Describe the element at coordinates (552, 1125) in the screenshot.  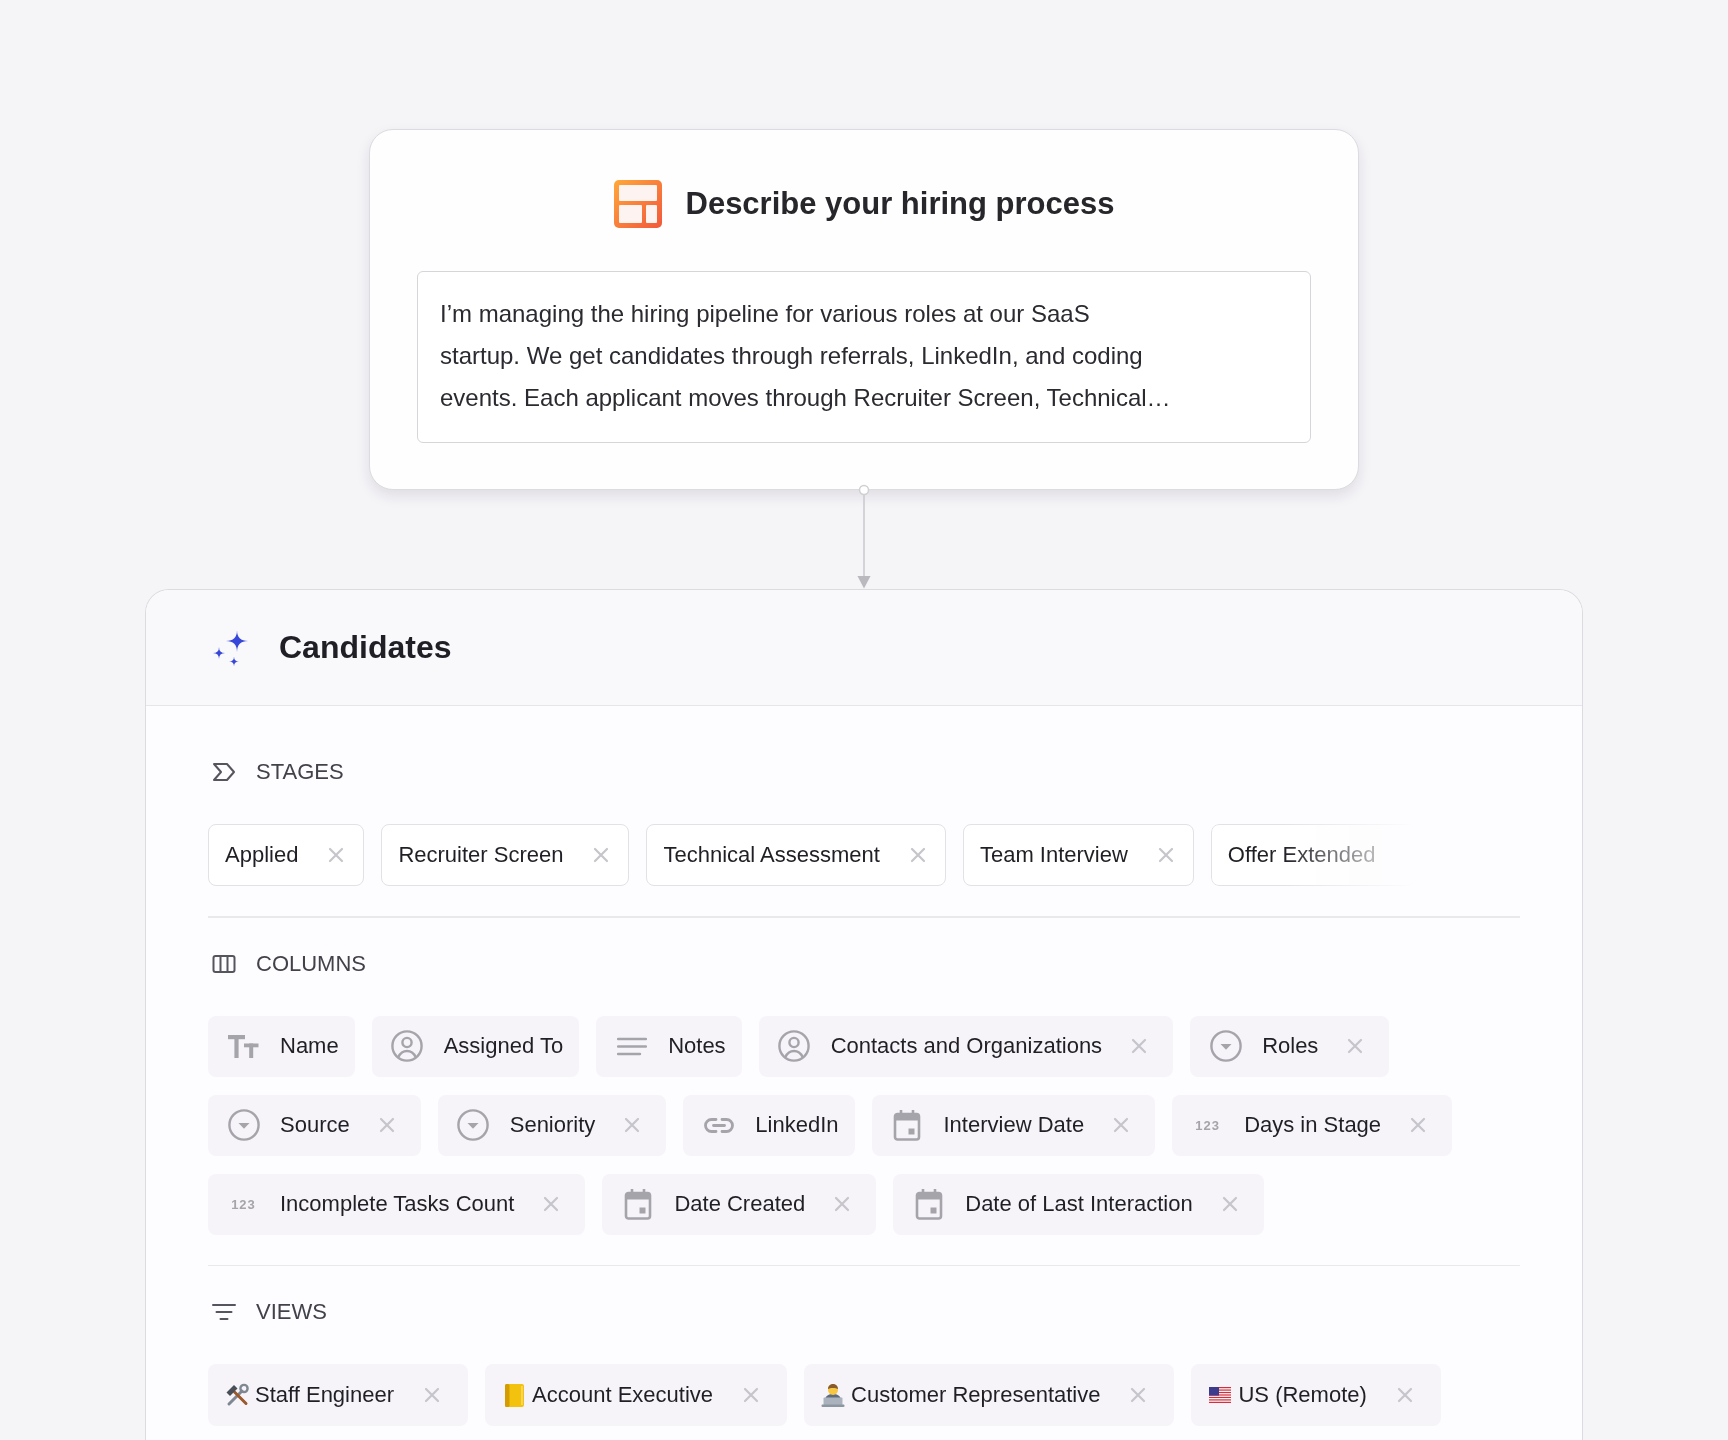
I see `column-chip: Seniority` at that location.